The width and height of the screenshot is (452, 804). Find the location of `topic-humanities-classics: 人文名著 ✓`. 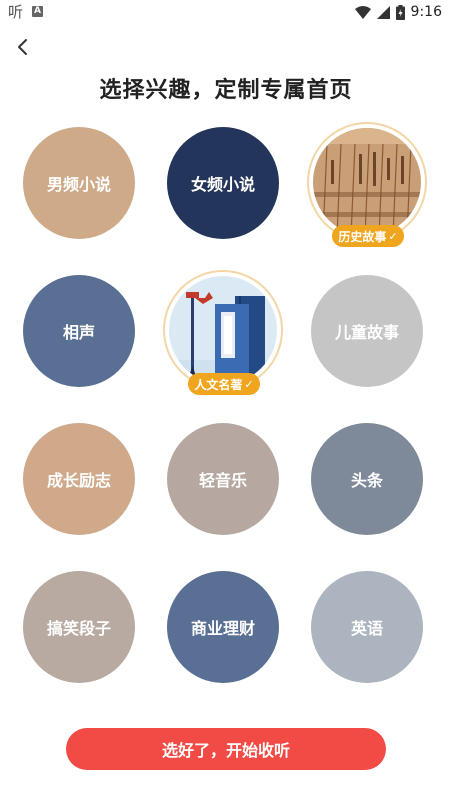

topic-humanities-classics: 人文名著 ✓ is located at coordinates (223, 332).